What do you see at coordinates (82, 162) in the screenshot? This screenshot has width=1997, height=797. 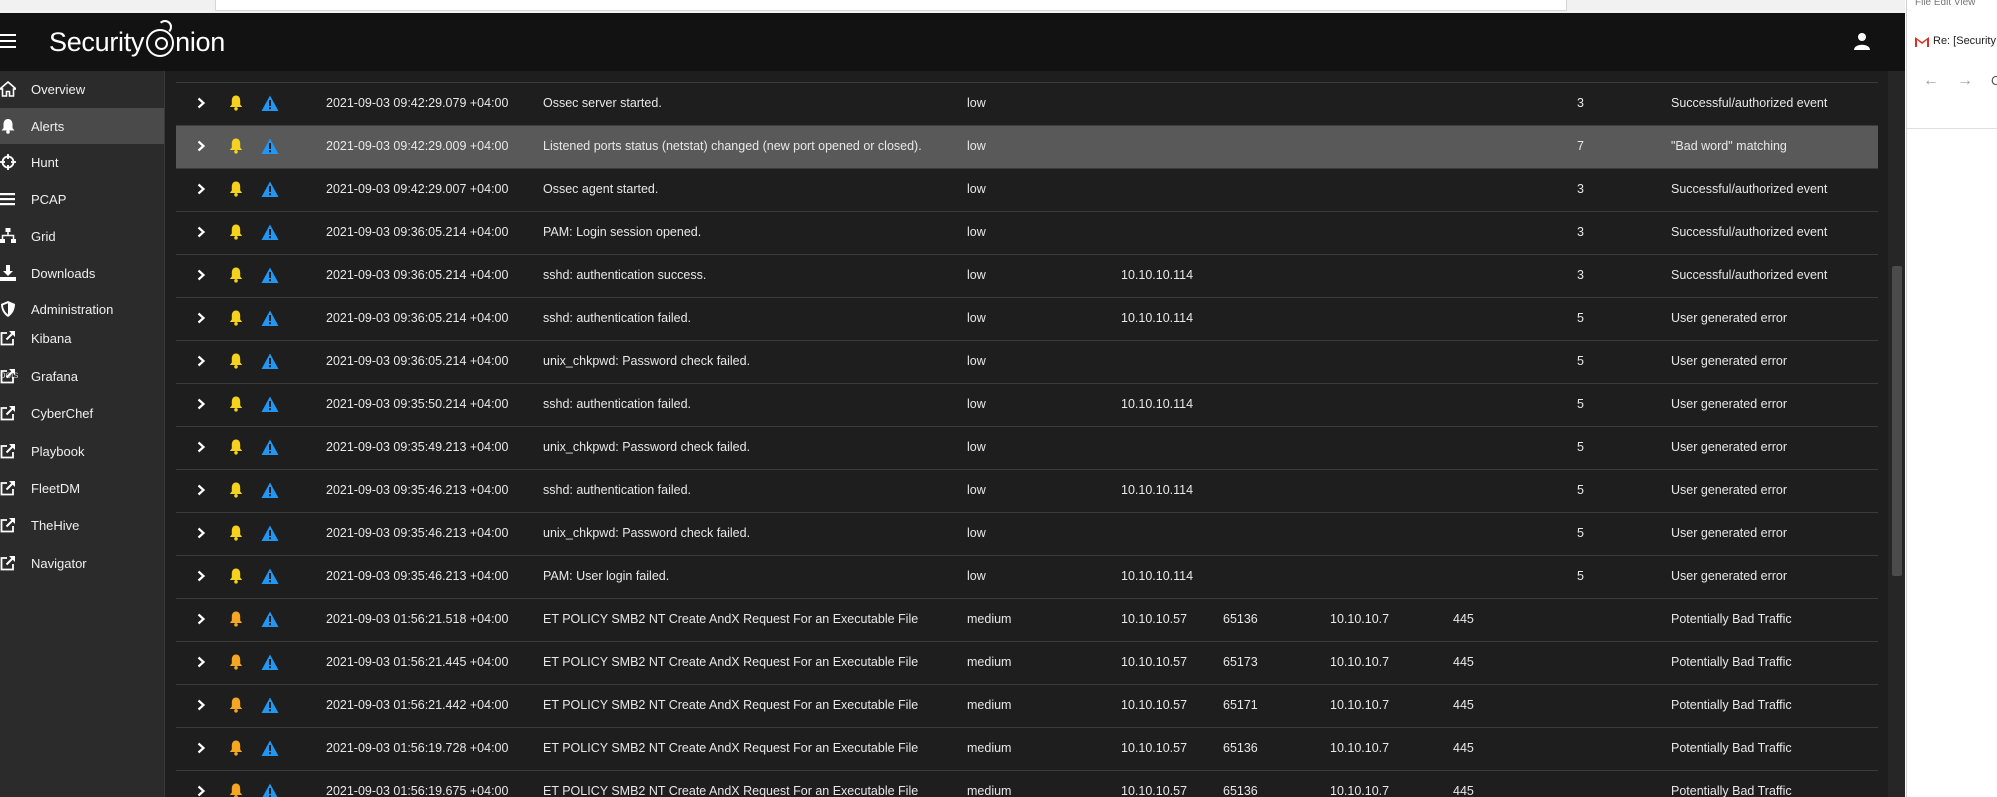 I see `sidebar-item-hunt: Hunt` at bounding box center [82, 162].